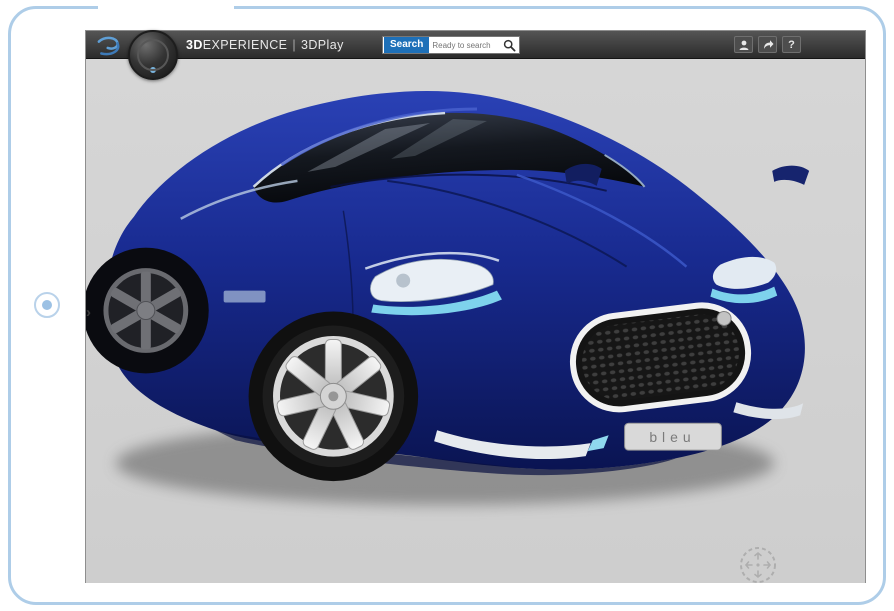  What do you see at coordinates (92, 313) in the screenshot?
I see `panel-toggle-chevron: ›` at bounding box center [92, 313].